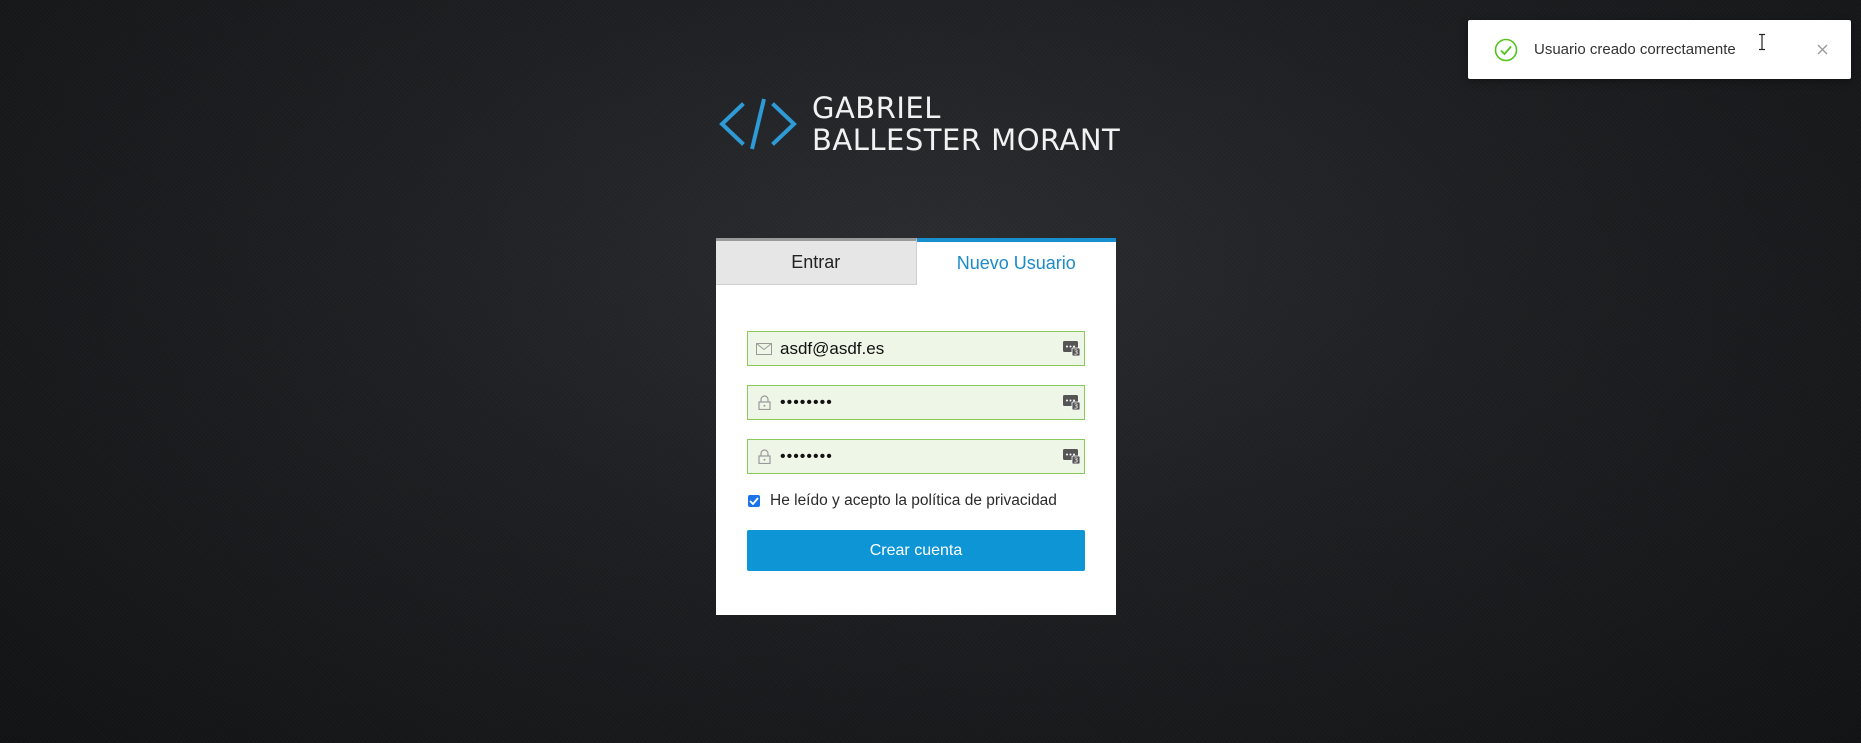 The image size is (1861, 743). I want to click on register-form: 3 3, so click(916, 451).